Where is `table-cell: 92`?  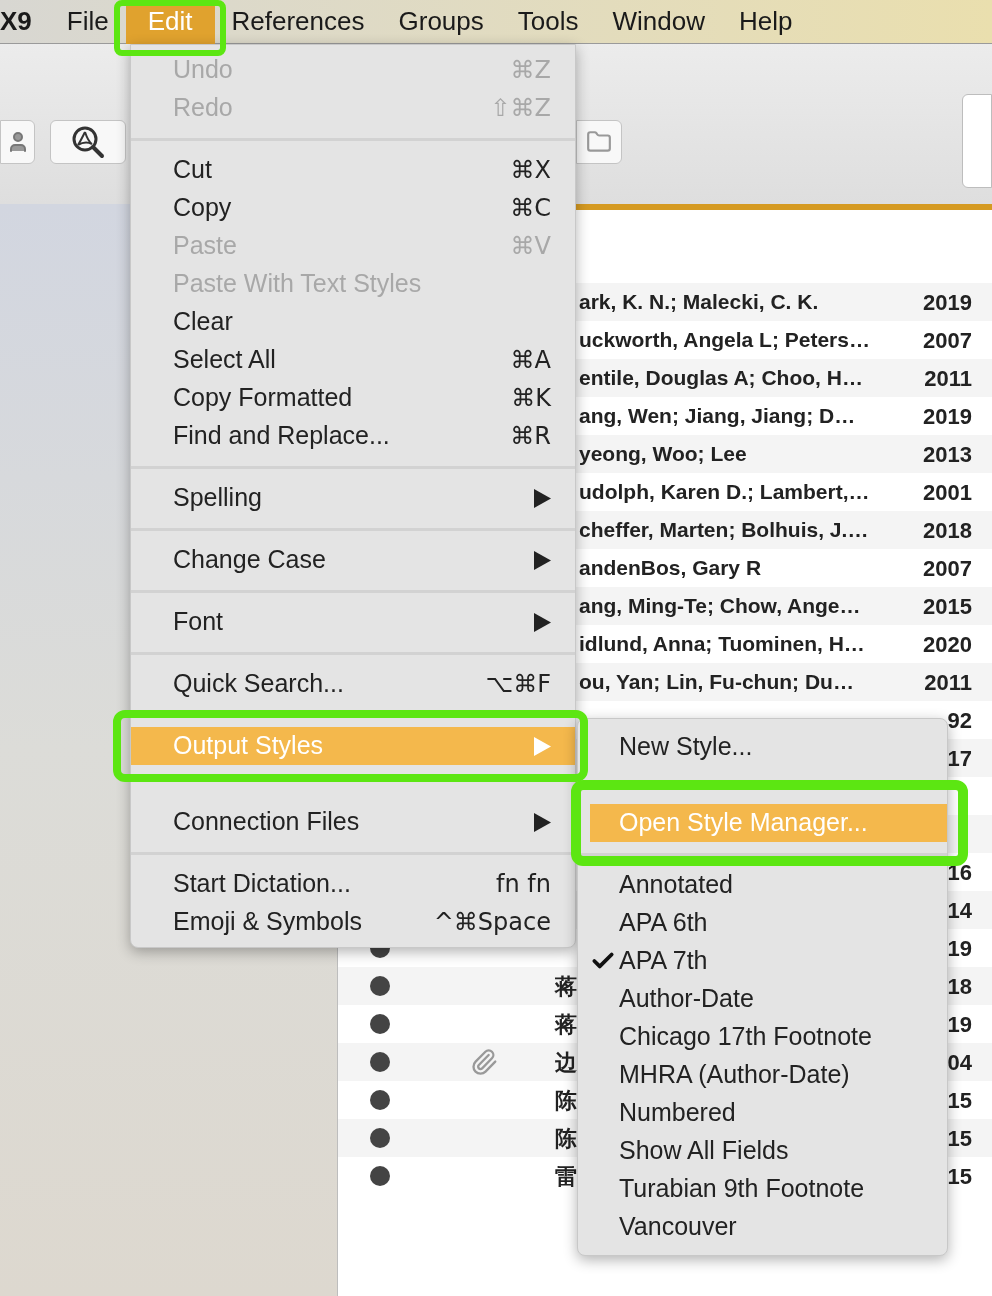
table-cell: 92 is located at coordinates (959, 720).